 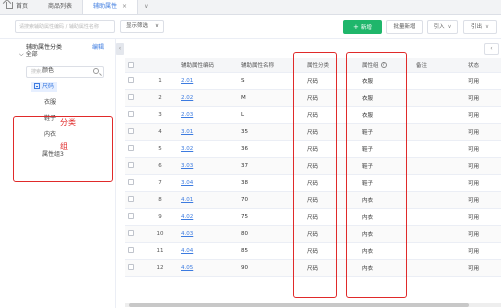 I want to click on sidebar-header: 辅助属性分类 编辑, so click(x=58, y=48).